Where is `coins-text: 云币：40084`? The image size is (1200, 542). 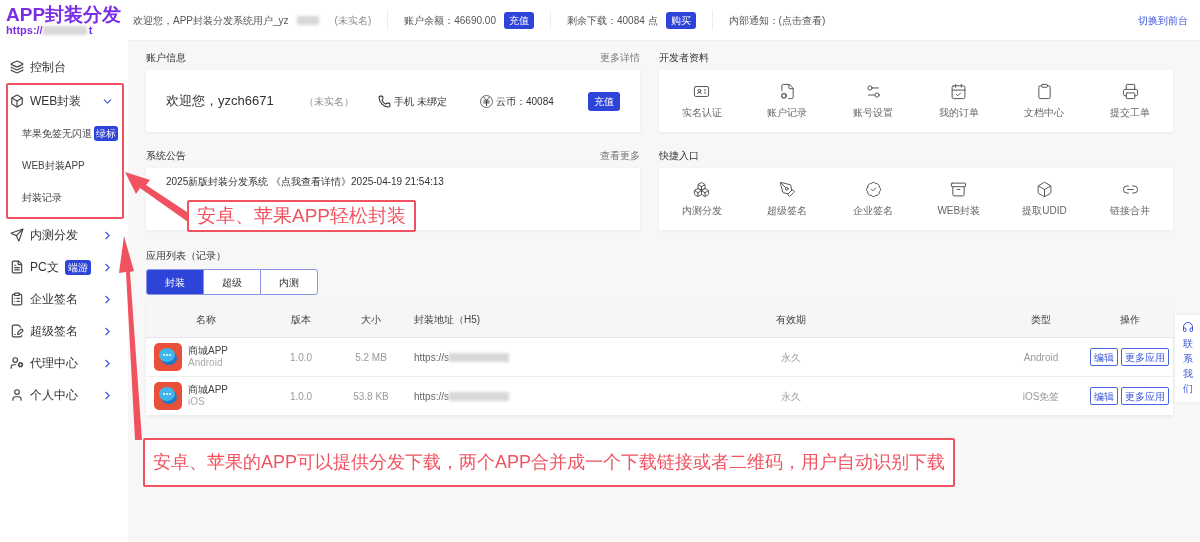
coins-text: 云币：40084 is located at coordinates (525, 101).